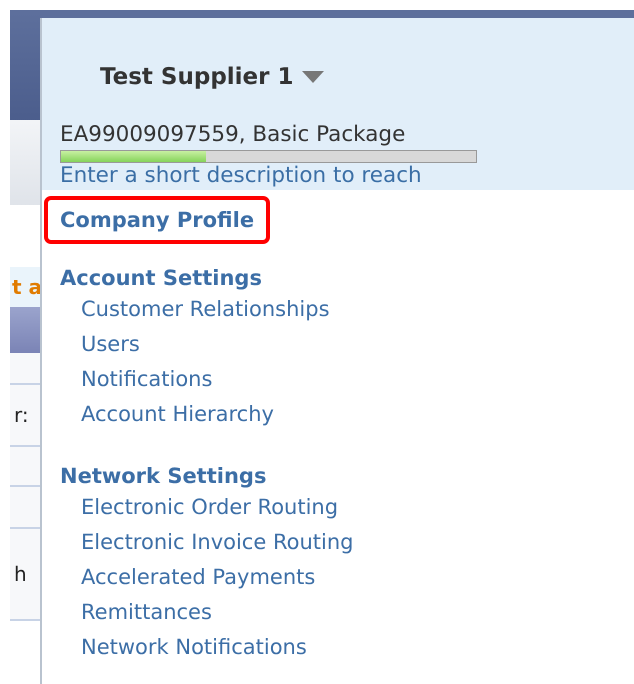 Image resolution: width=634 pixels, height=684 pixels. Describe the element at coordinates (241, 175) in the screenshot. I see `description-link: Enter a short description to reach` at that location.